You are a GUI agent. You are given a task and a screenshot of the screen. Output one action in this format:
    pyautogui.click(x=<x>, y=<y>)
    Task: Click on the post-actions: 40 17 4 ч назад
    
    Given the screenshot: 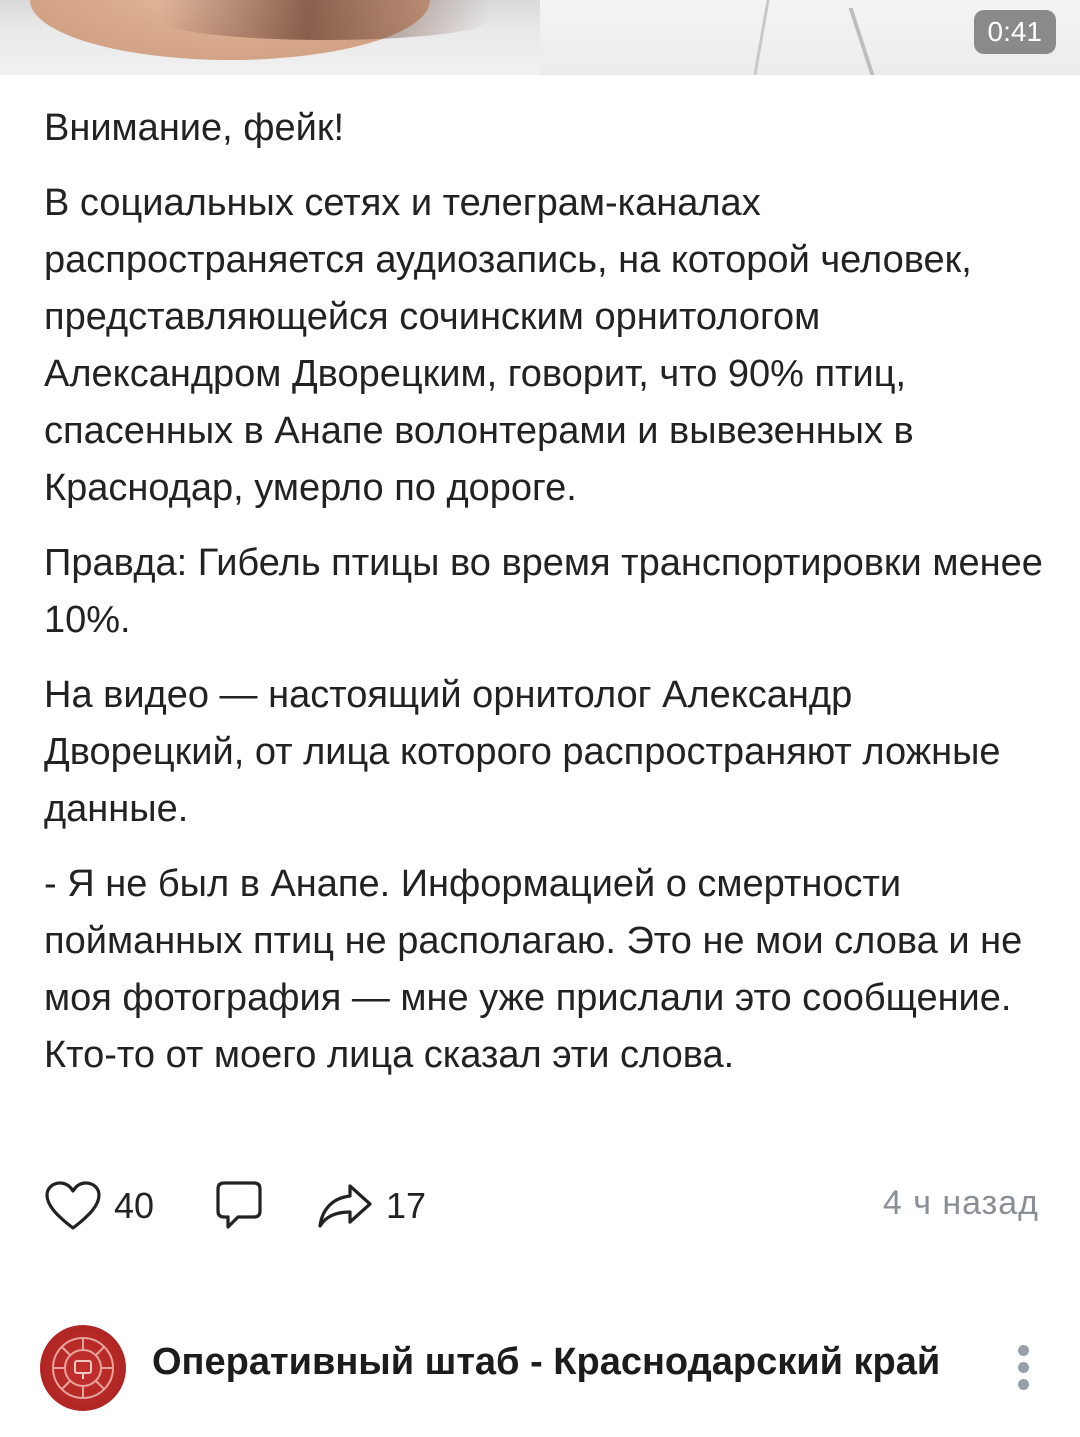 What is the action you would take?
    pyautogui.click(x=541, y=1206)
    